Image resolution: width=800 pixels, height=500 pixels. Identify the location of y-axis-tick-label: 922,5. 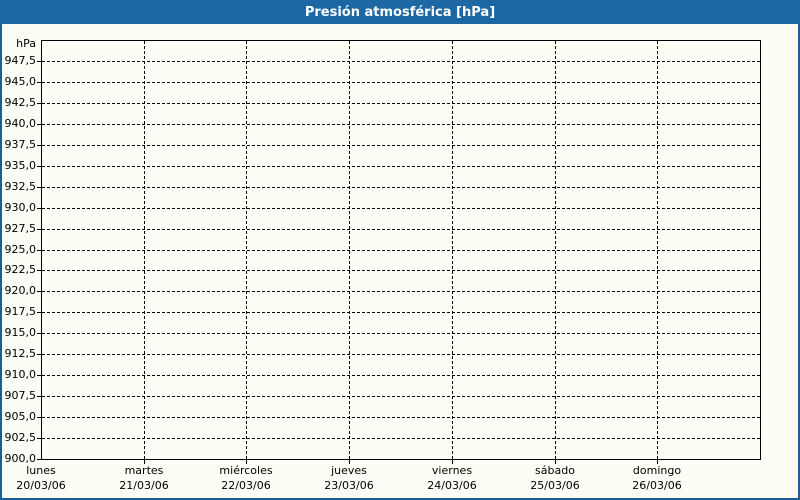
(20, 269).